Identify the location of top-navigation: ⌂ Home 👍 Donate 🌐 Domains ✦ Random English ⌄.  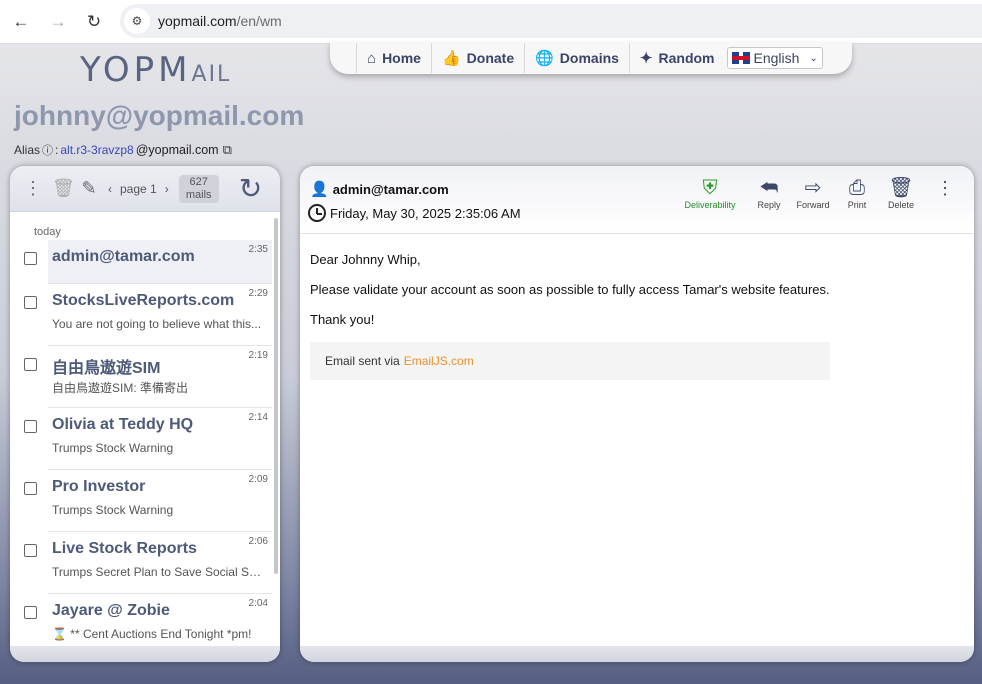
(591, 58).